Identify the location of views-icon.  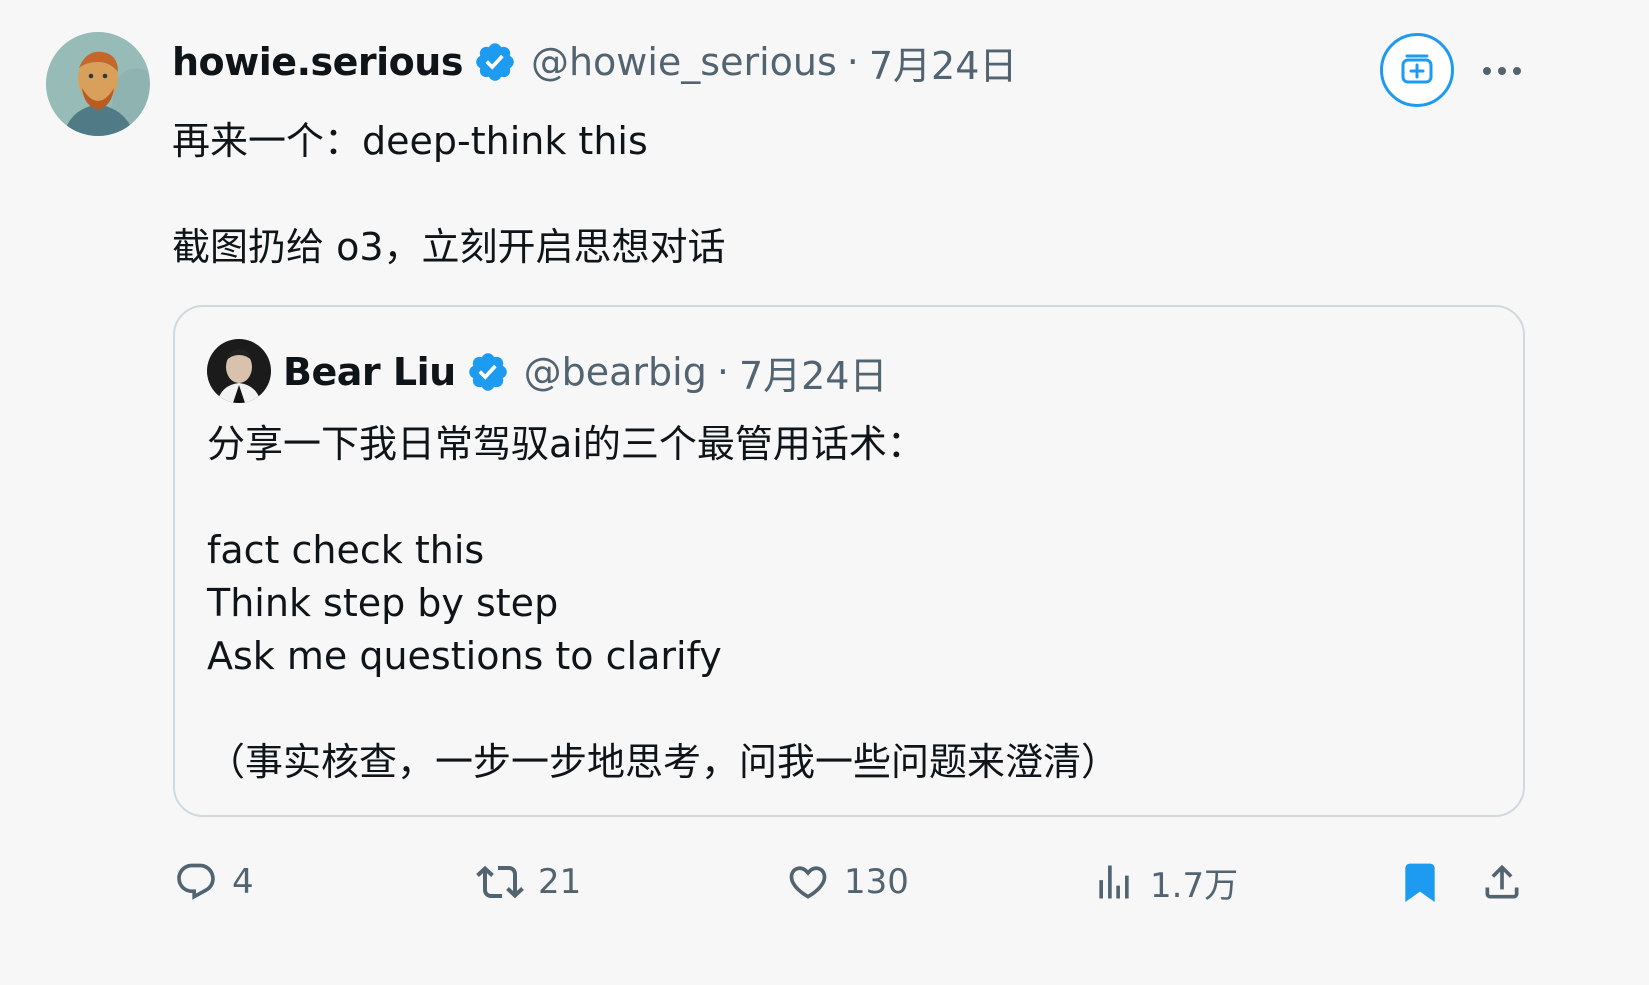
(1114, 882).